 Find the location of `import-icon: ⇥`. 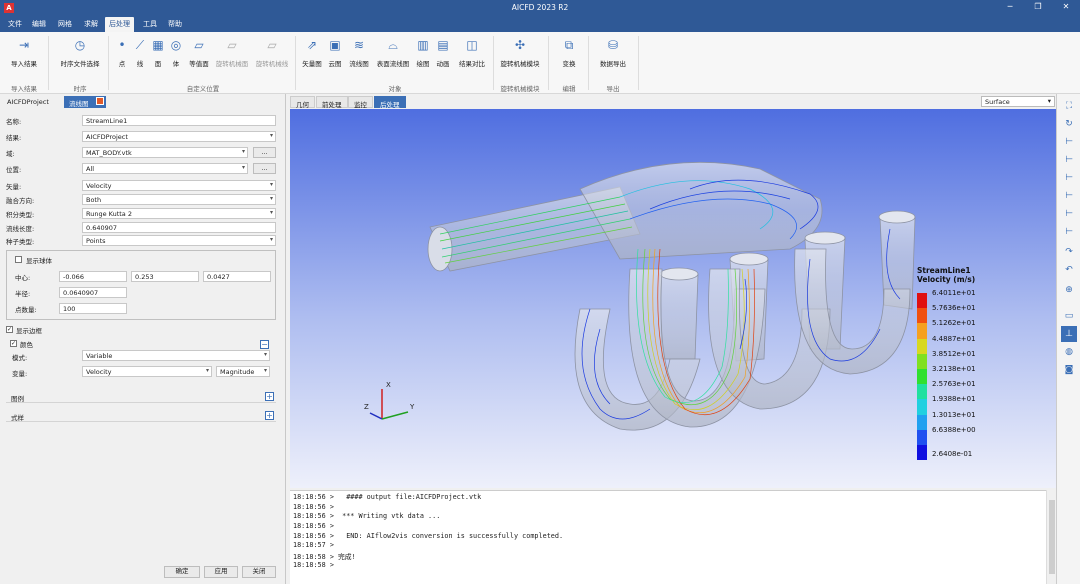

import-icon: ⇥ is located at coordinates (24, 45).